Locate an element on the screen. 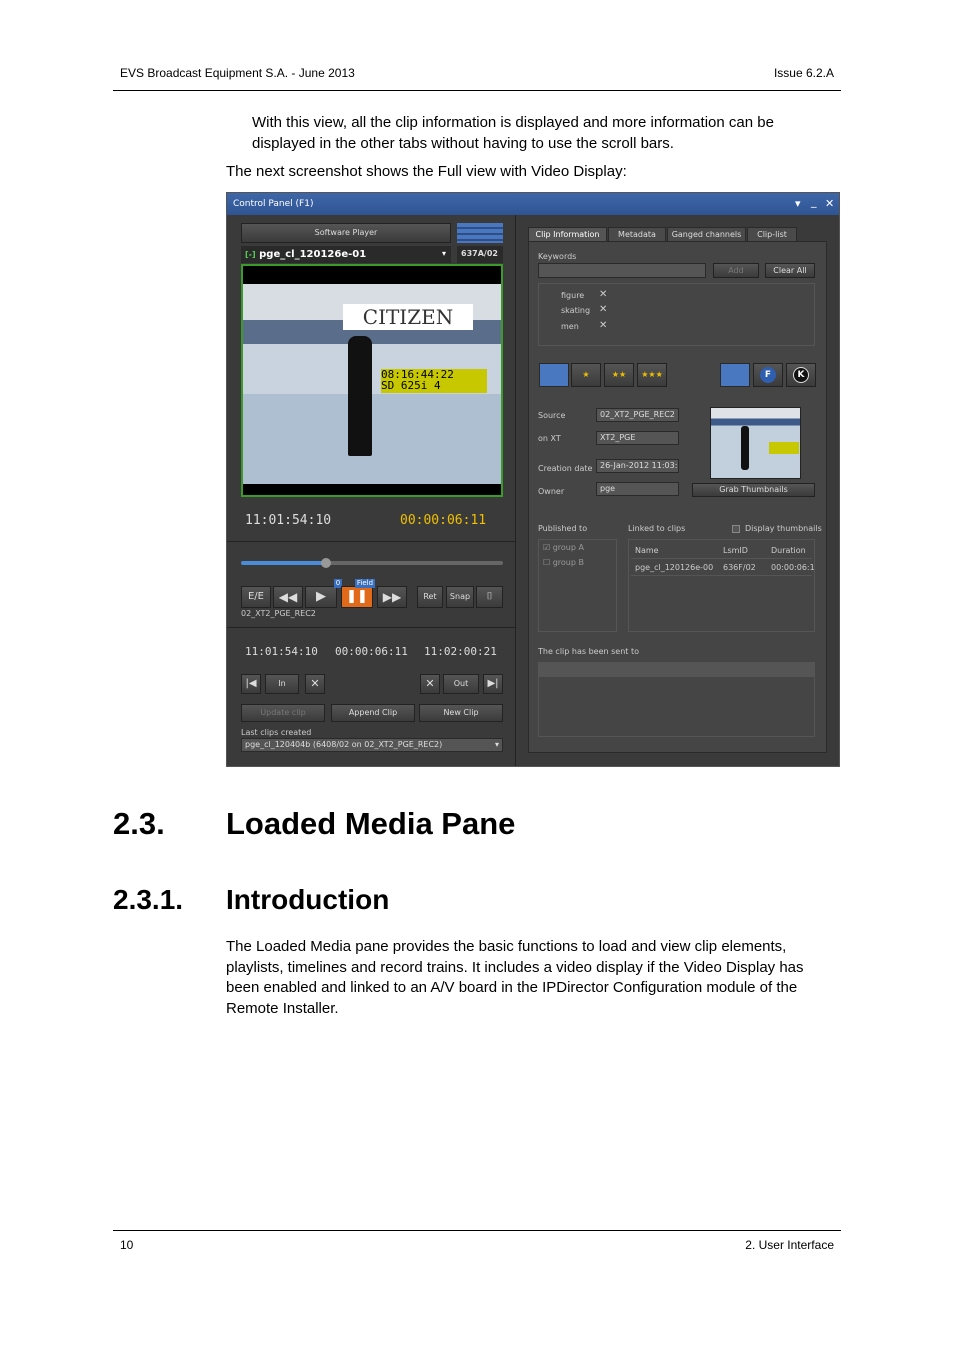  keyword-input is located at coordinates (622, 270).